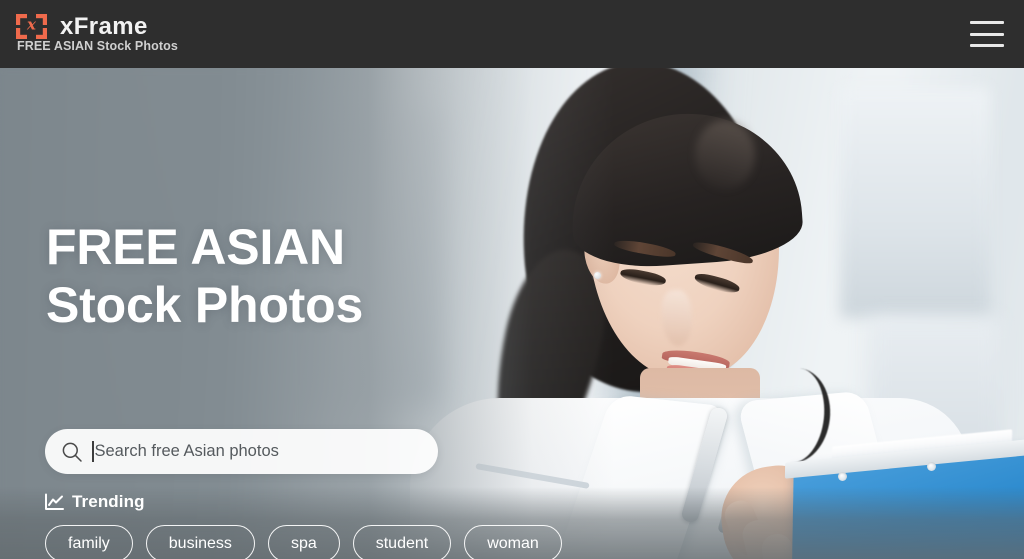  I want to click on trending-tag-list: family business spa student woman, so click(303, 542).